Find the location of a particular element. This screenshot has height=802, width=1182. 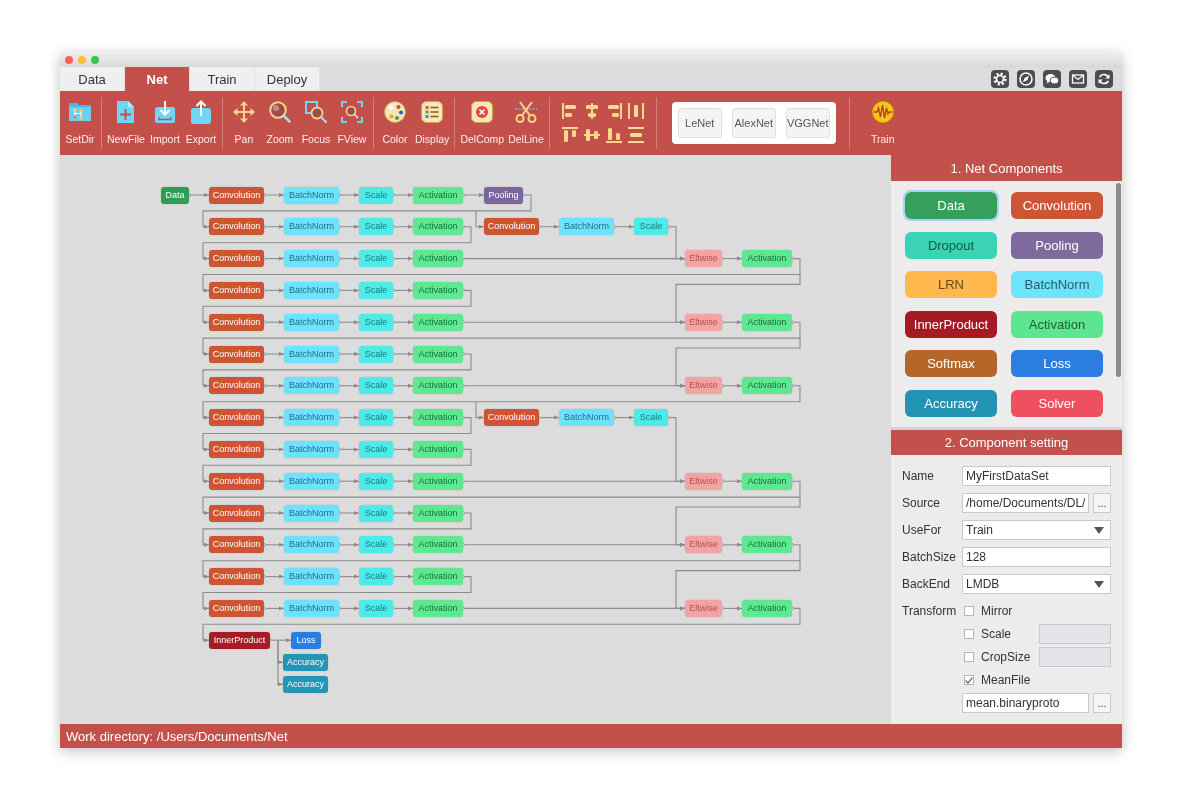

chat-bubbles-icon is located at coordinates (1052, 79).